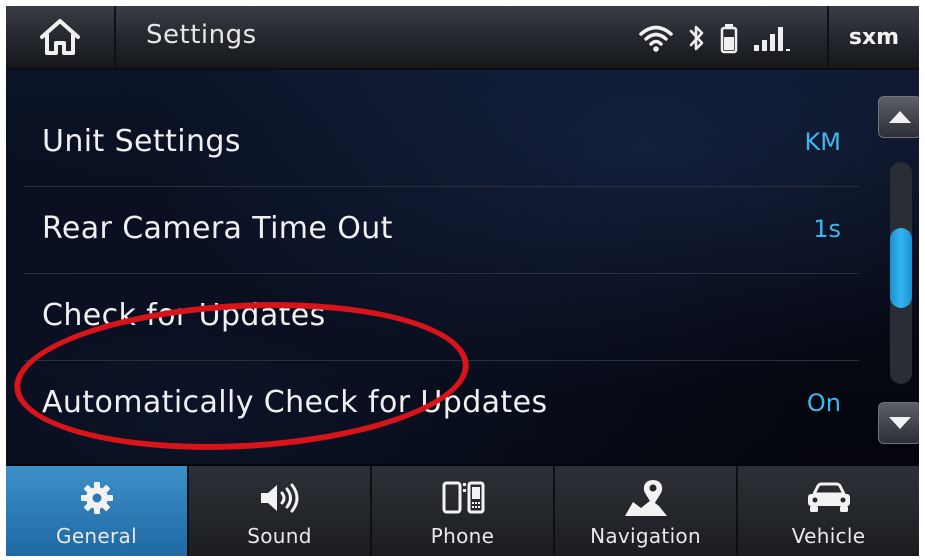  What do you see at coordinates (828, 497) in the screenshot?
I see `car-icon` at bounding box center [828, 497].